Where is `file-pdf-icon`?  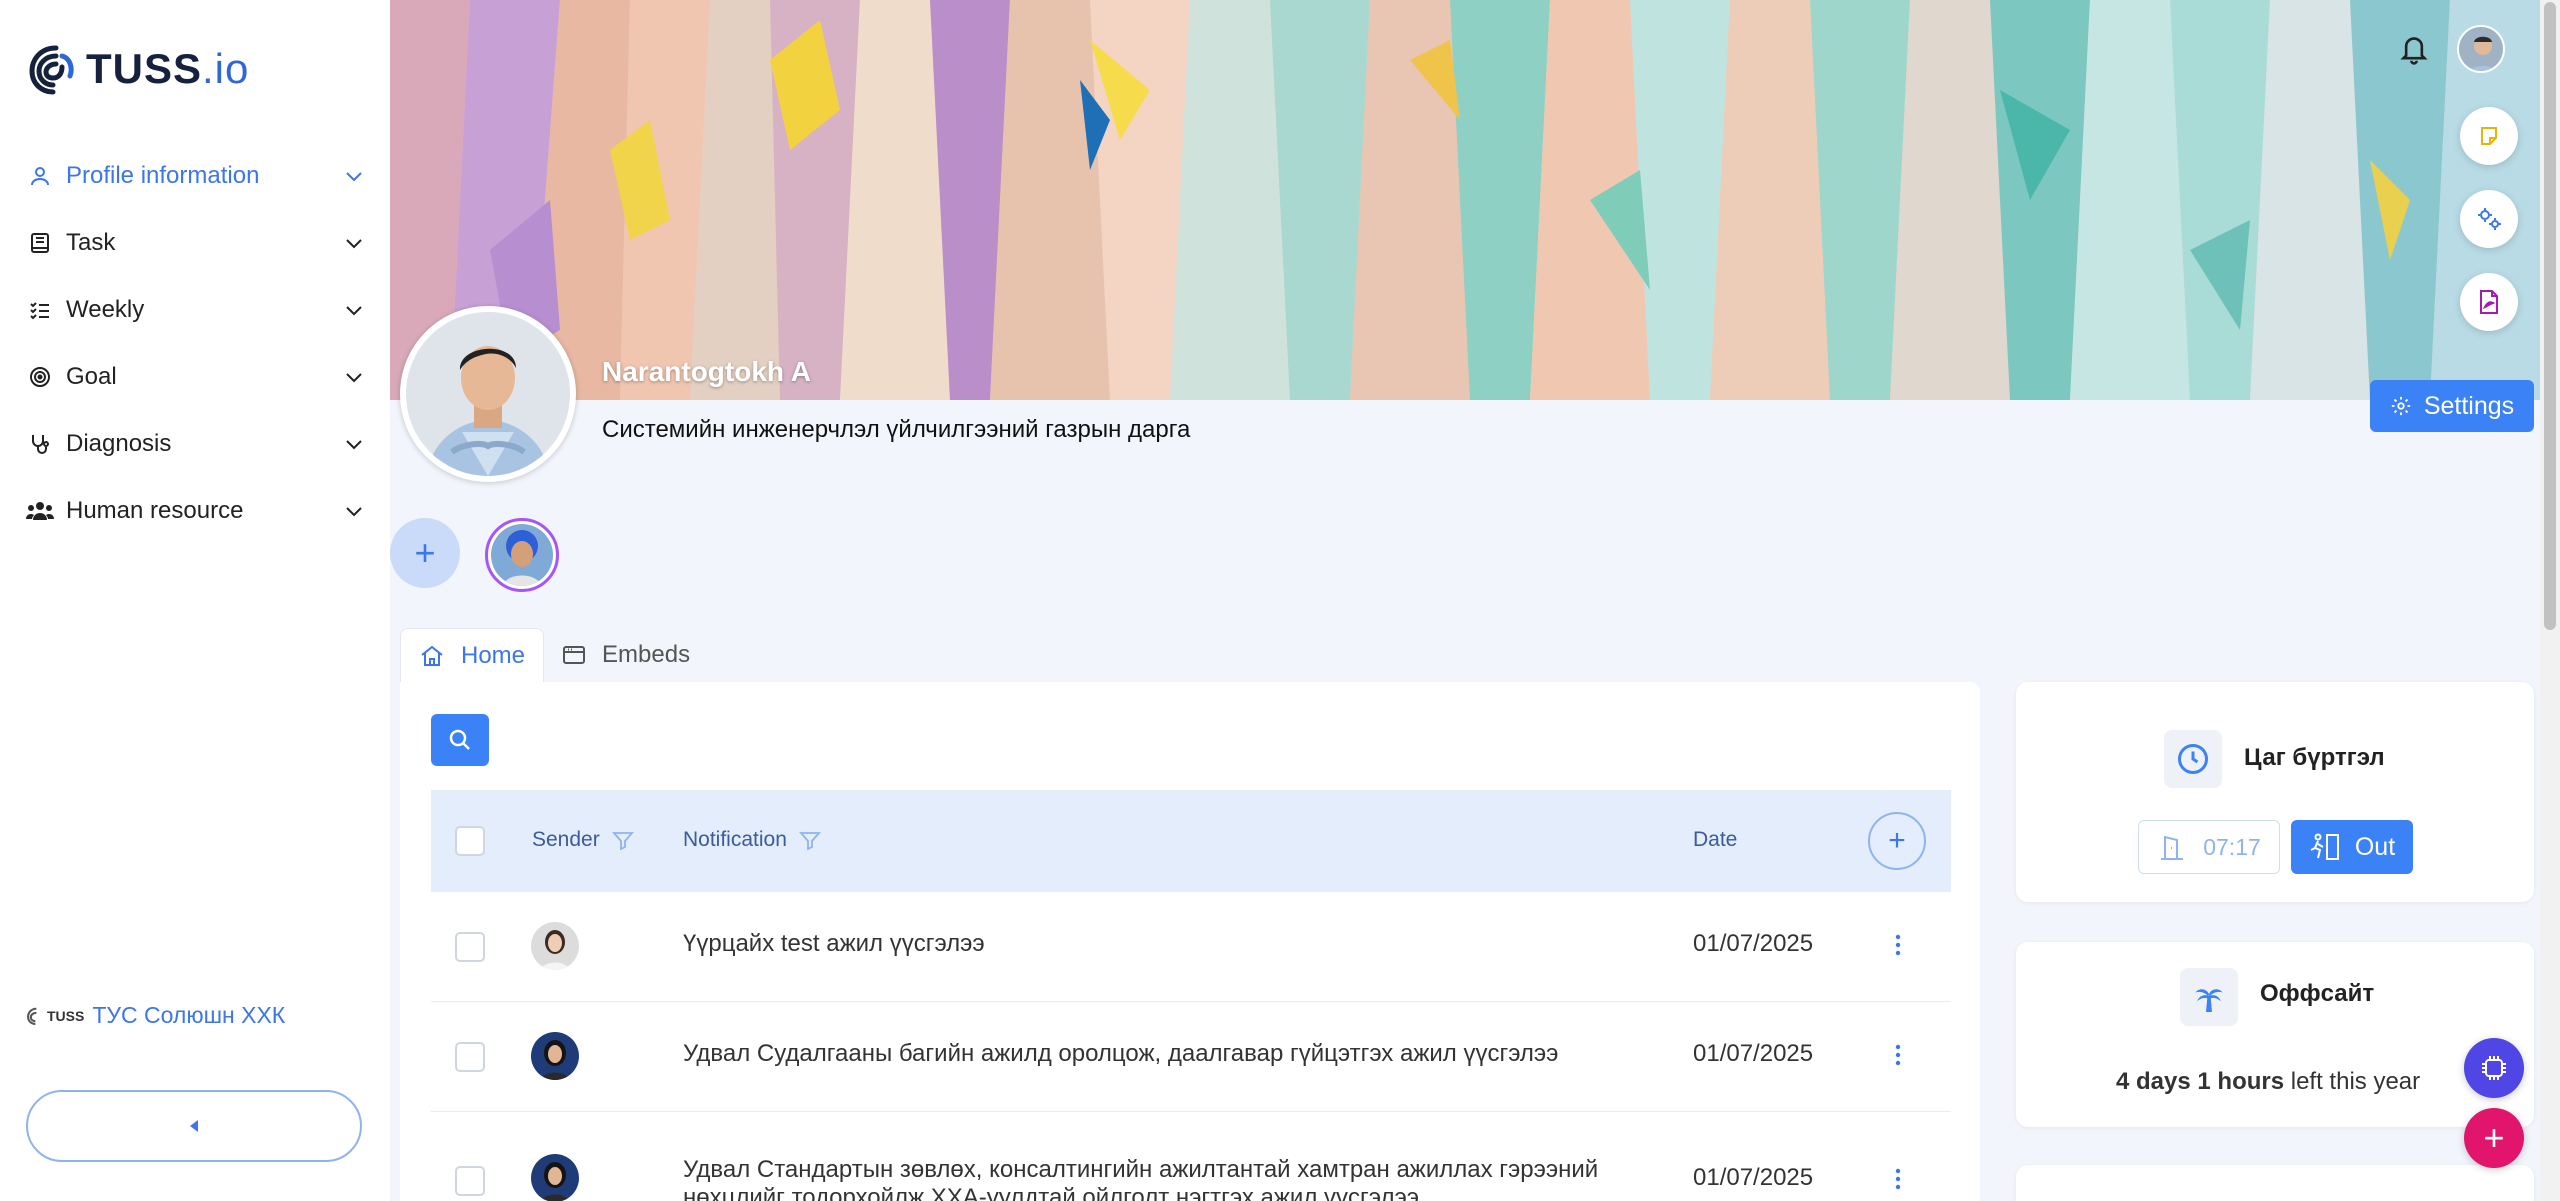
file-pdf-icon is located at coordinates (2489, 302).